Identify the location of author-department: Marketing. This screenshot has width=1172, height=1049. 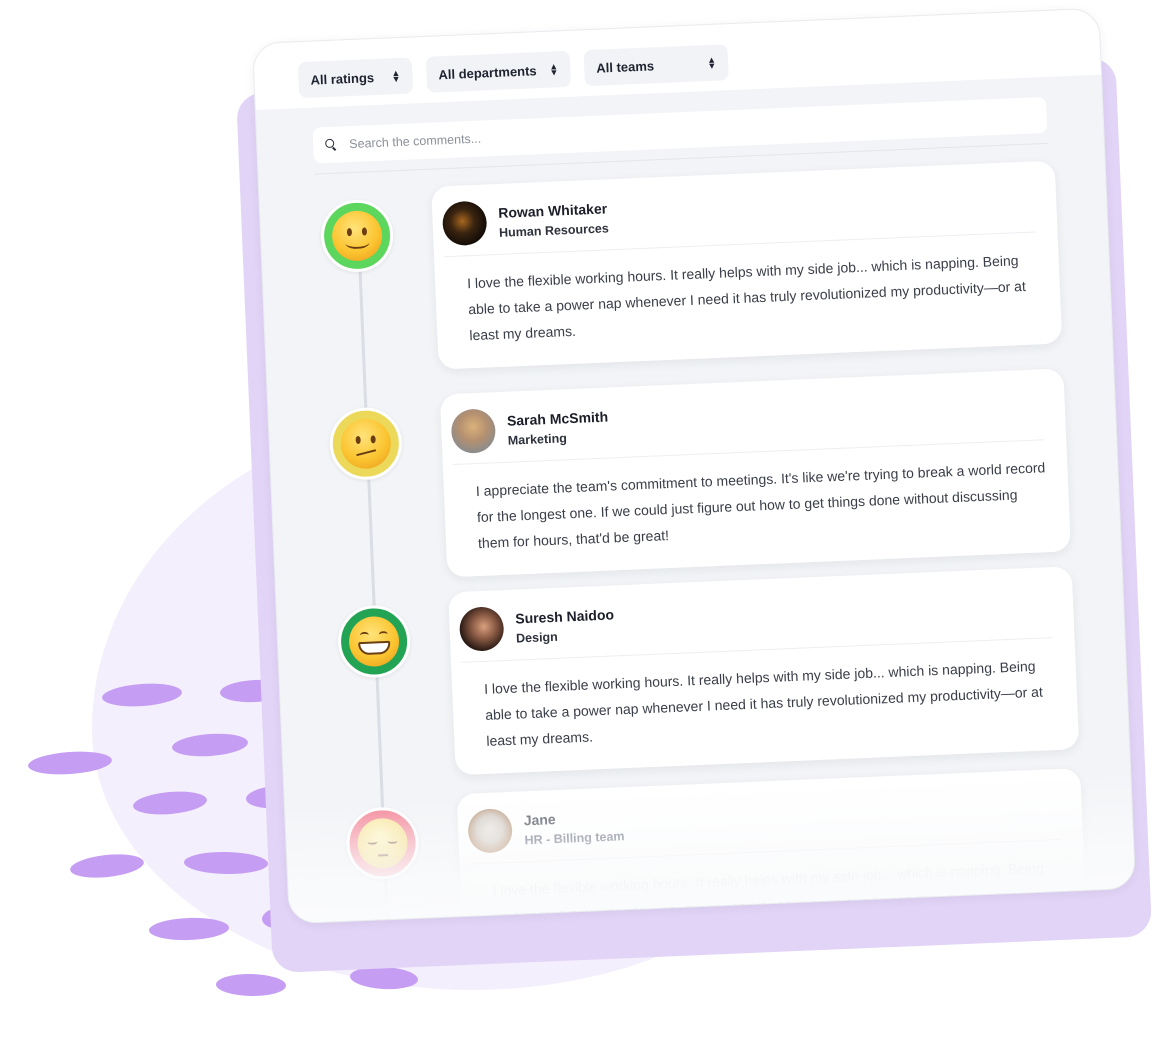
(537, 439).